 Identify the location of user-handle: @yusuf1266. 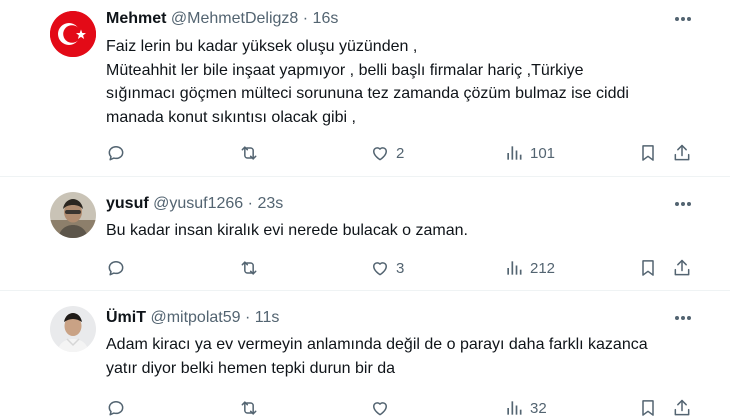
(198, 203).